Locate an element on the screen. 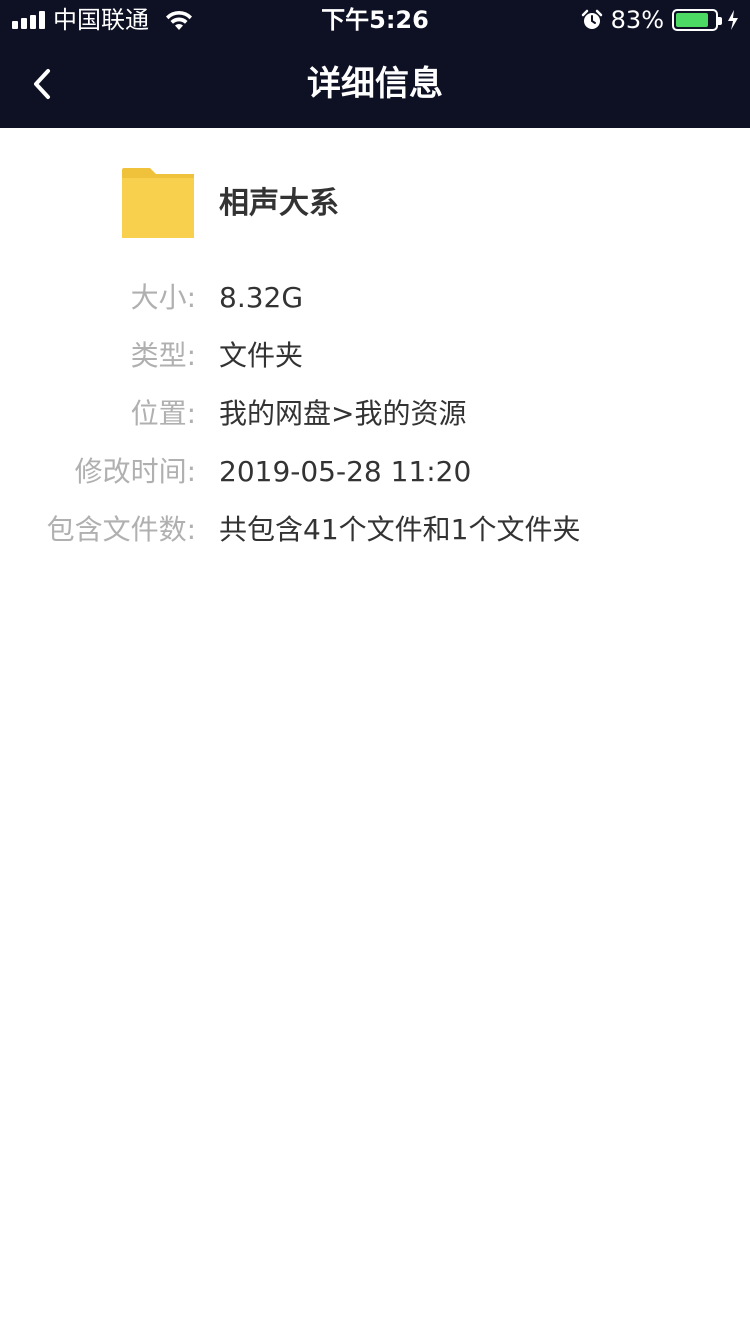  modified-time-value: 2019-05-28 11:20 is located at coordinates (345, 471).